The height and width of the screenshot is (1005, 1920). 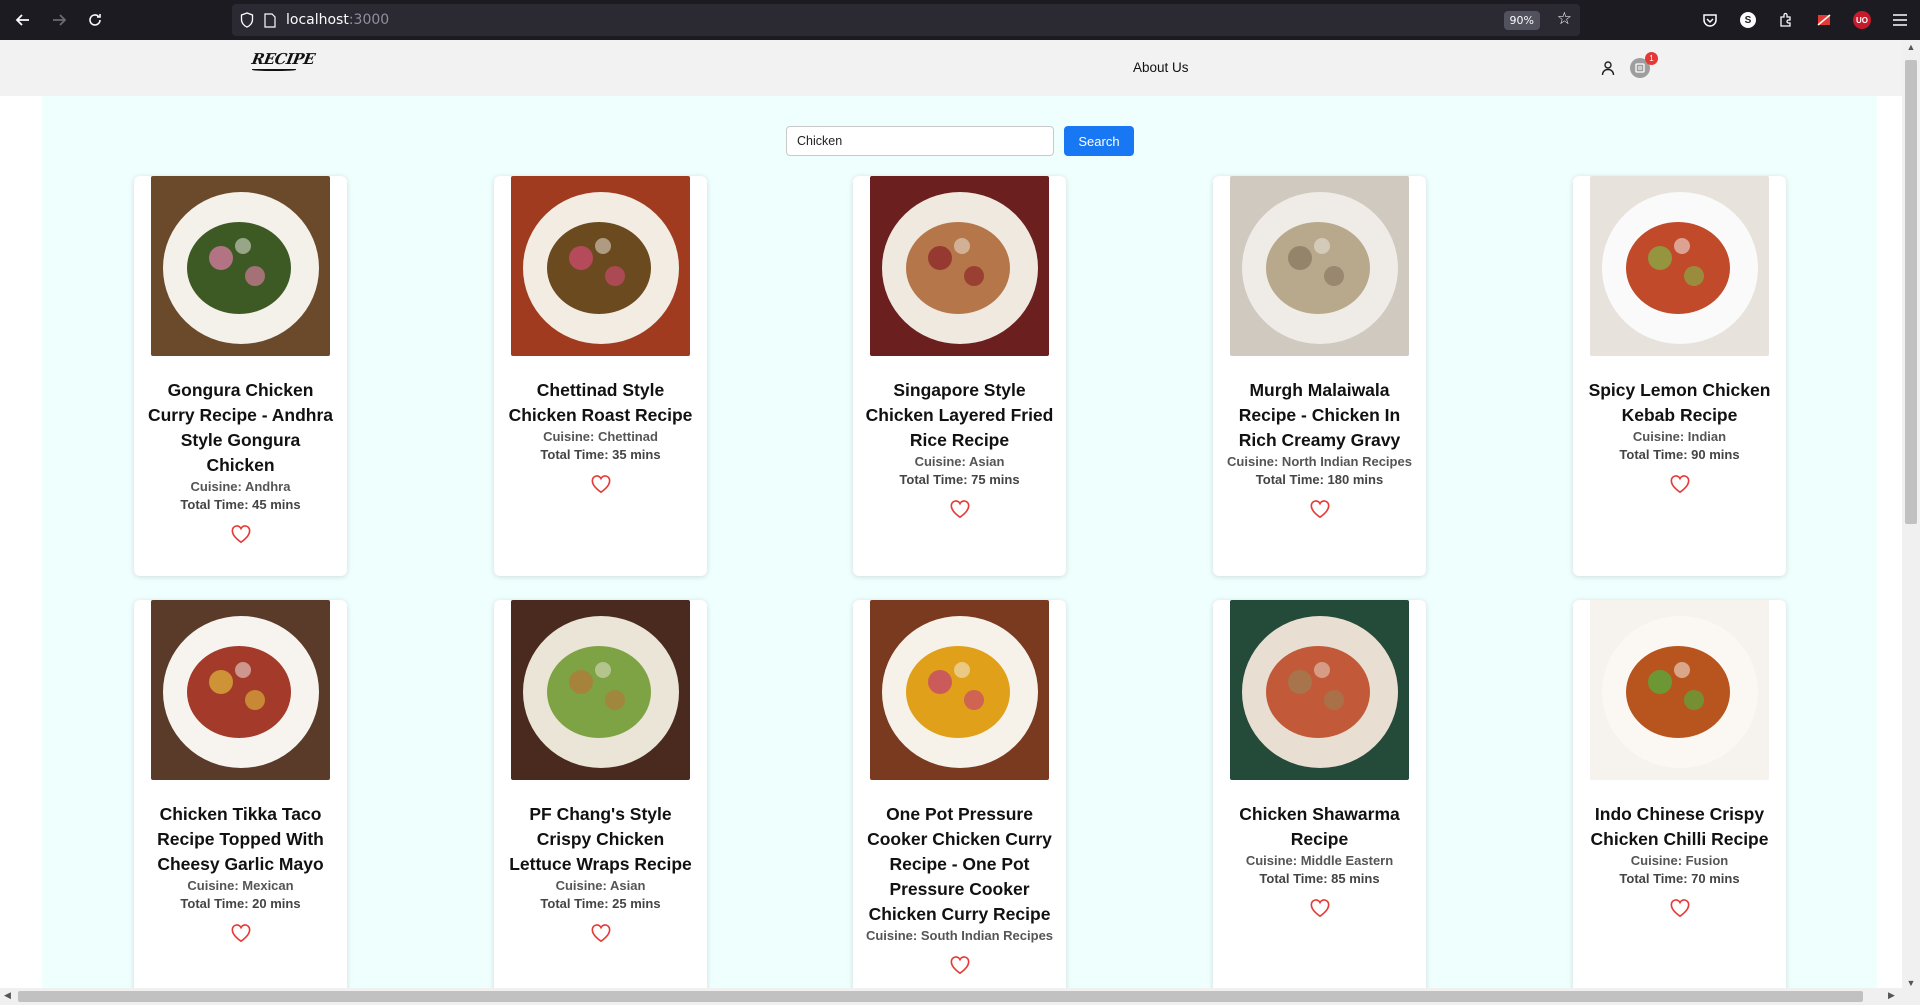 What do you see at coordinates (1862, 20) in the screenshot?
I see `extension-ublock-icon: UO` at bounding box center [1862, 20].